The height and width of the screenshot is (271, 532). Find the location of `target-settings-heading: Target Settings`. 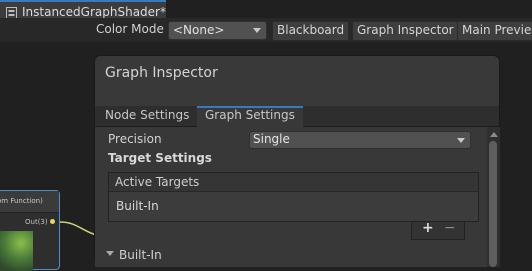

target-settings-heading: Target Settings is located at coordinates (160, 158).